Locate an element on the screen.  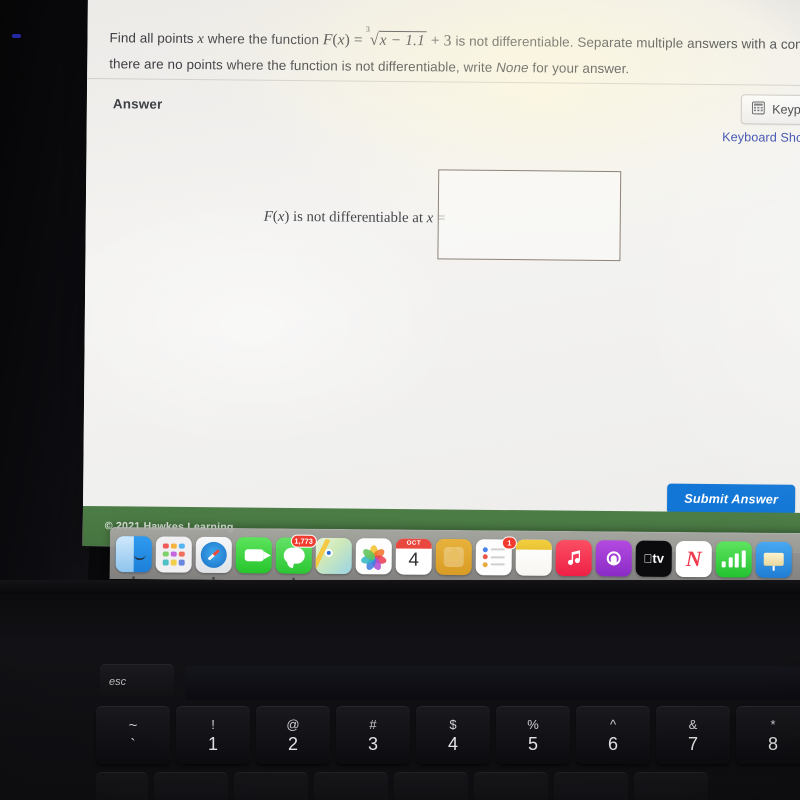
running-indicator is located at coordinates (134, 577).